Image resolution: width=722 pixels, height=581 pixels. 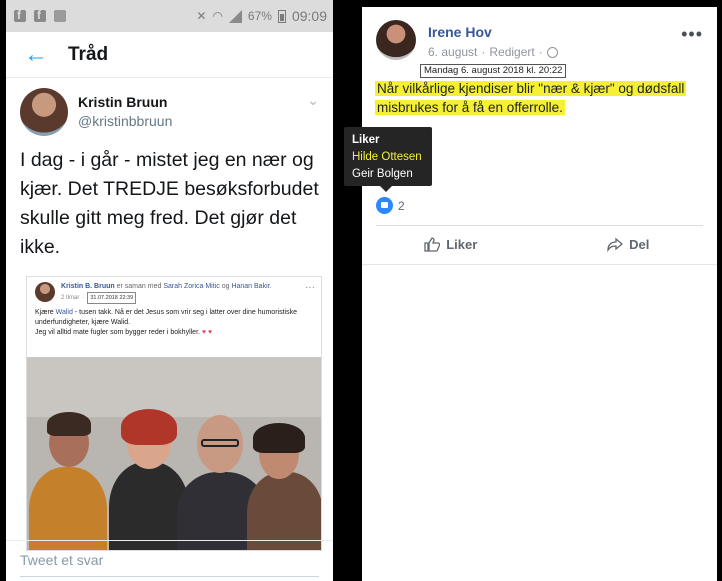 I want to click on tweet-author: Kristin Bruun @kristinbbruun ⌄, so click(x=169, y=107).